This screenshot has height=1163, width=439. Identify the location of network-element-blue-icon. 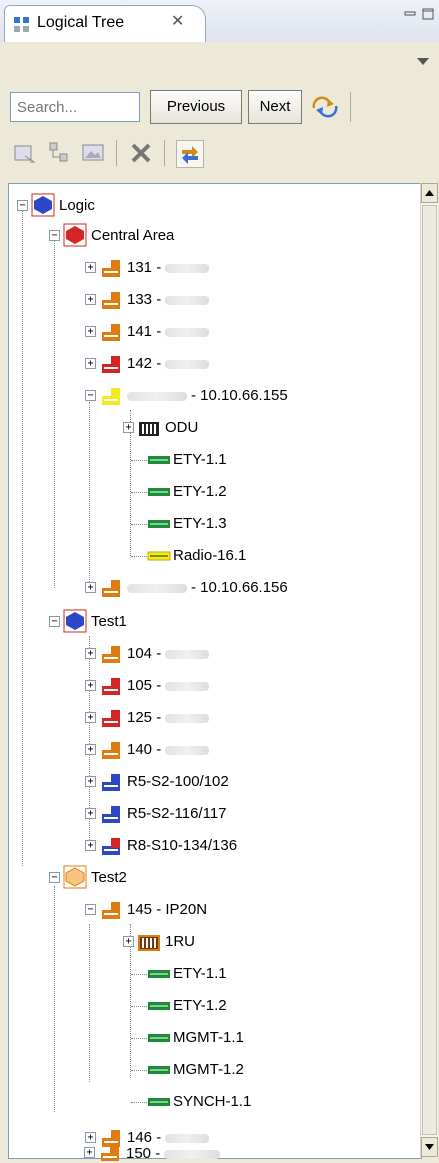
(111, 814).